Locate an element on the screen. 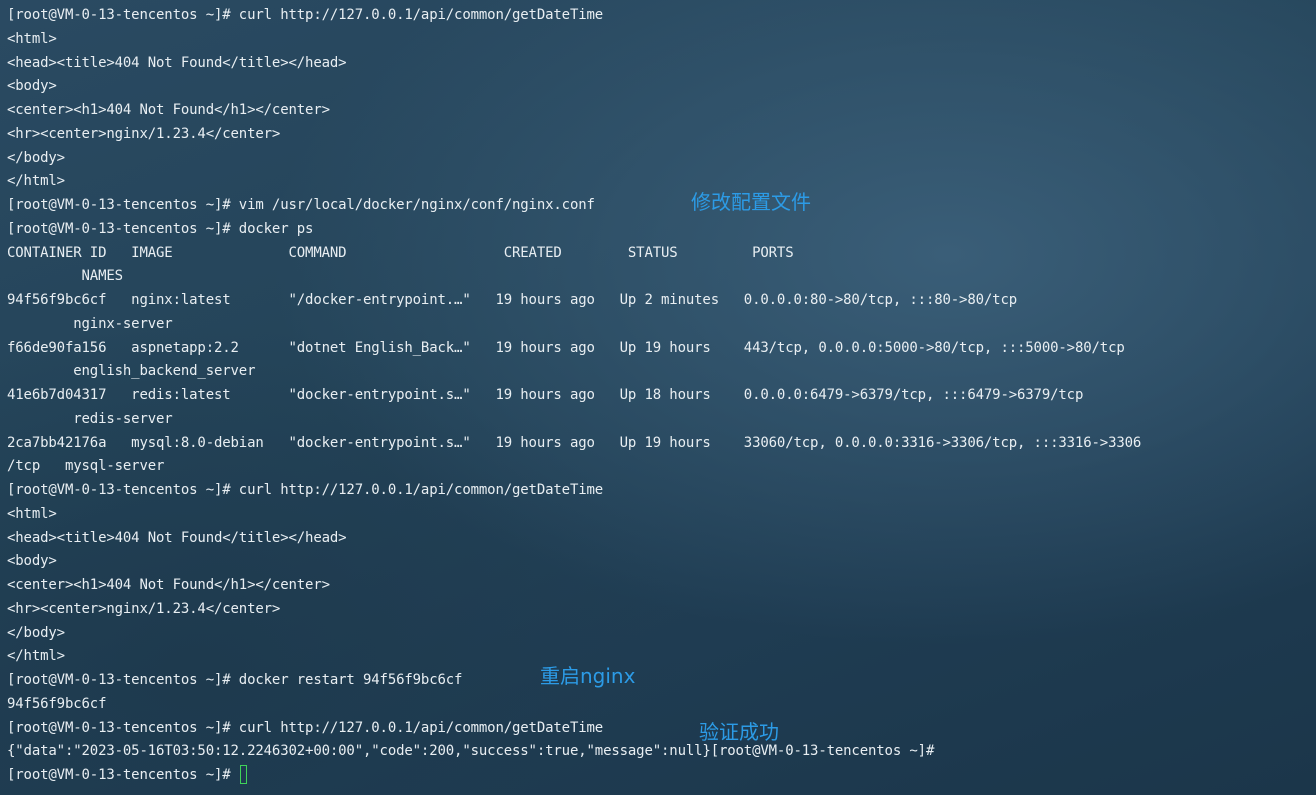 Image resolution: width=1316 pixels, height=795 pixels. docker-ps-row-name: nginx-server is located at coordinates (90, 323).